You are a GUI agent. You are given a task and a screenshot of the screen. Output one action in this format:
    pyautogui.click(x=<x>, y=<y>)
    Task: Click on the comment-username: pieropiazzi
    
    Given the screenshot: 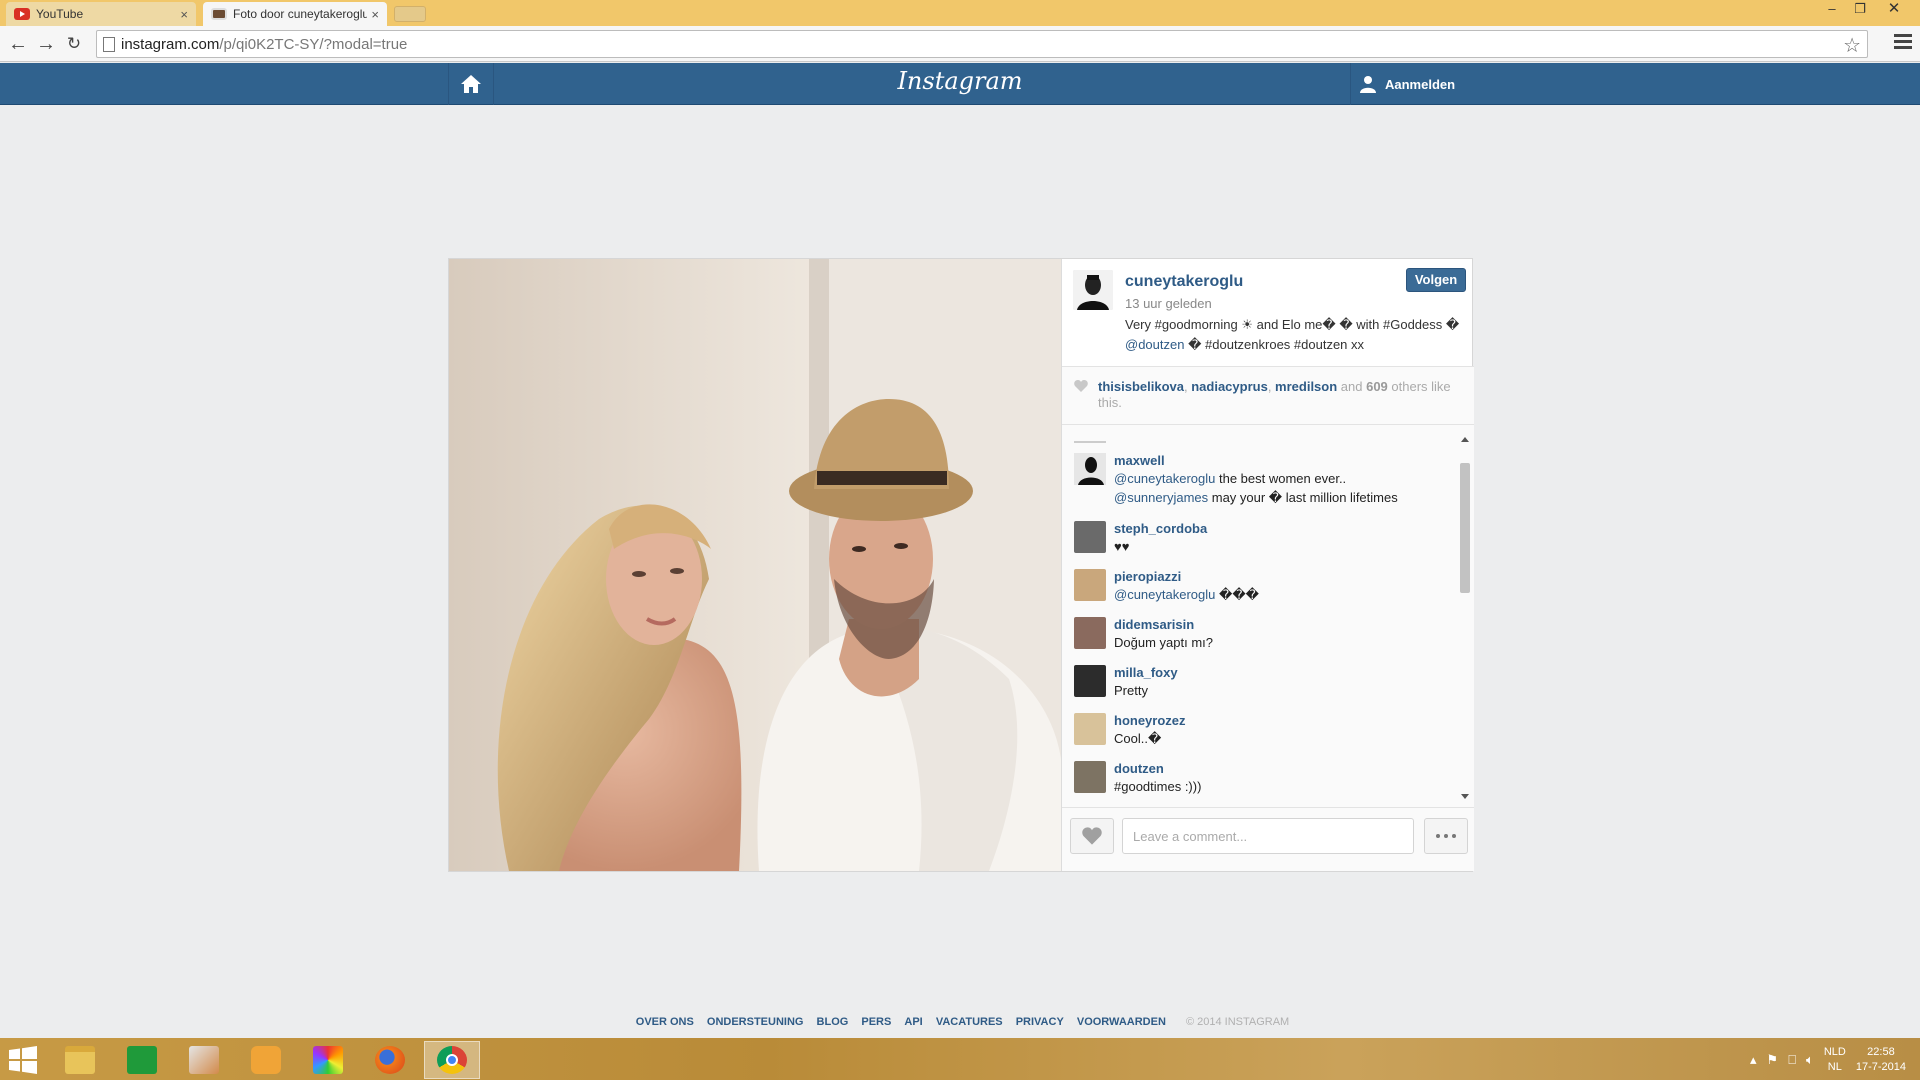 What is the action you would take?
    pyautogui.click(x=1147, y=576)
    